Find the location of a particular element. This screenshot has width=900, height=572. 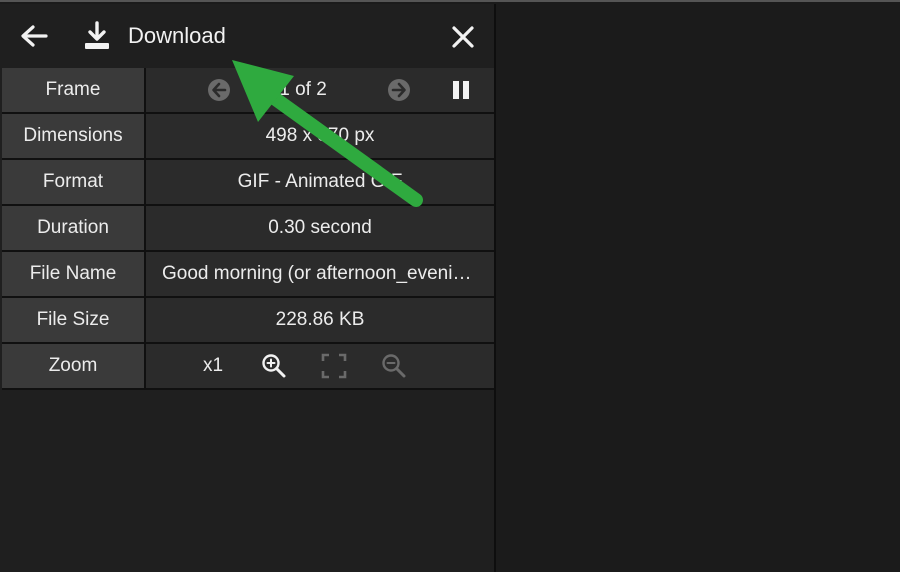

close-button is located at coordinates (463, 37).